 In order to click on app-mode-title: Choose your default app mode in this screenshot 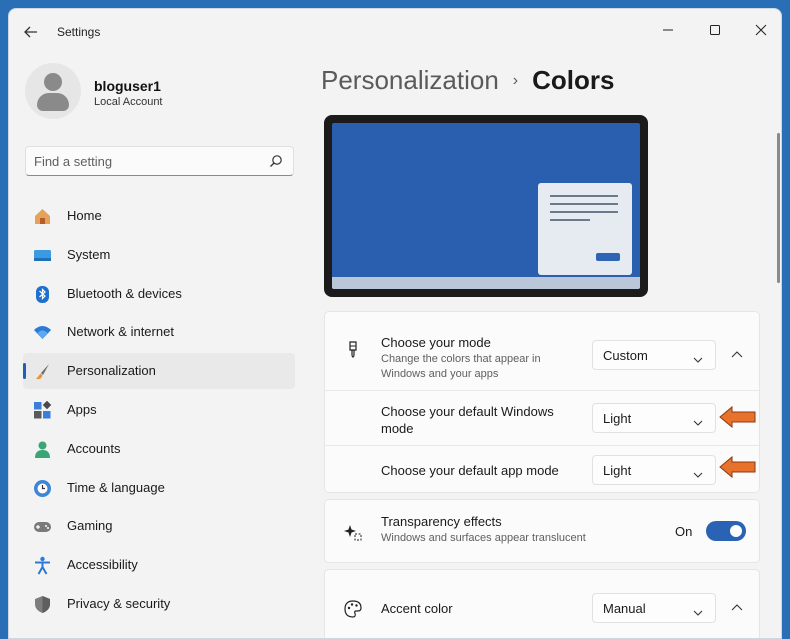, I will do `click(470, 470)`.